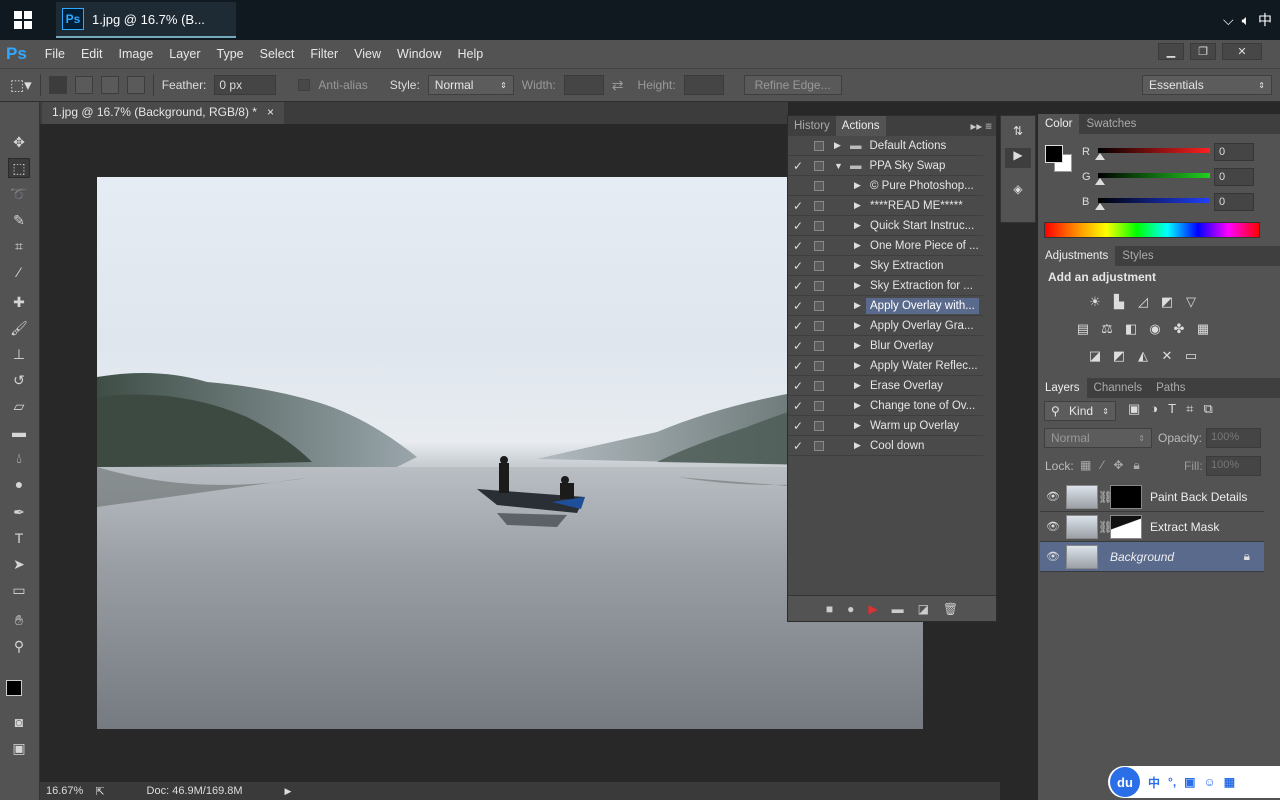  What do you see at coordinates (583, 85) in the screenshot?
I see `width-input` at bounding box center [583, 85].